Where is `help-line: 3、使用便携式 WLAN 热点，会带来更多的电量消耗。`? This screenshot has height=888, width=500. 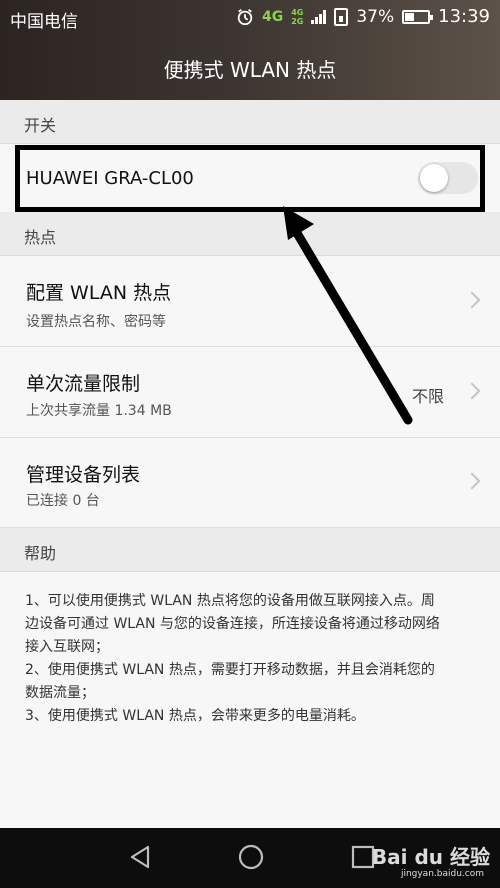
help-line: 3、使用便携式 WLAN 热点，会带来更多的电量消耗。 is located at coordinates (195, 716).